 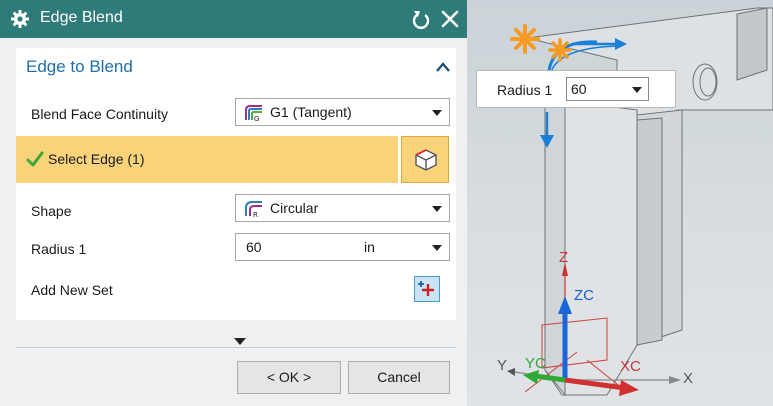 What do you see at coordinates (253, 113) in the screenshot?
I see `tangent-blend-icon: G` at bounding box center [253, 113].